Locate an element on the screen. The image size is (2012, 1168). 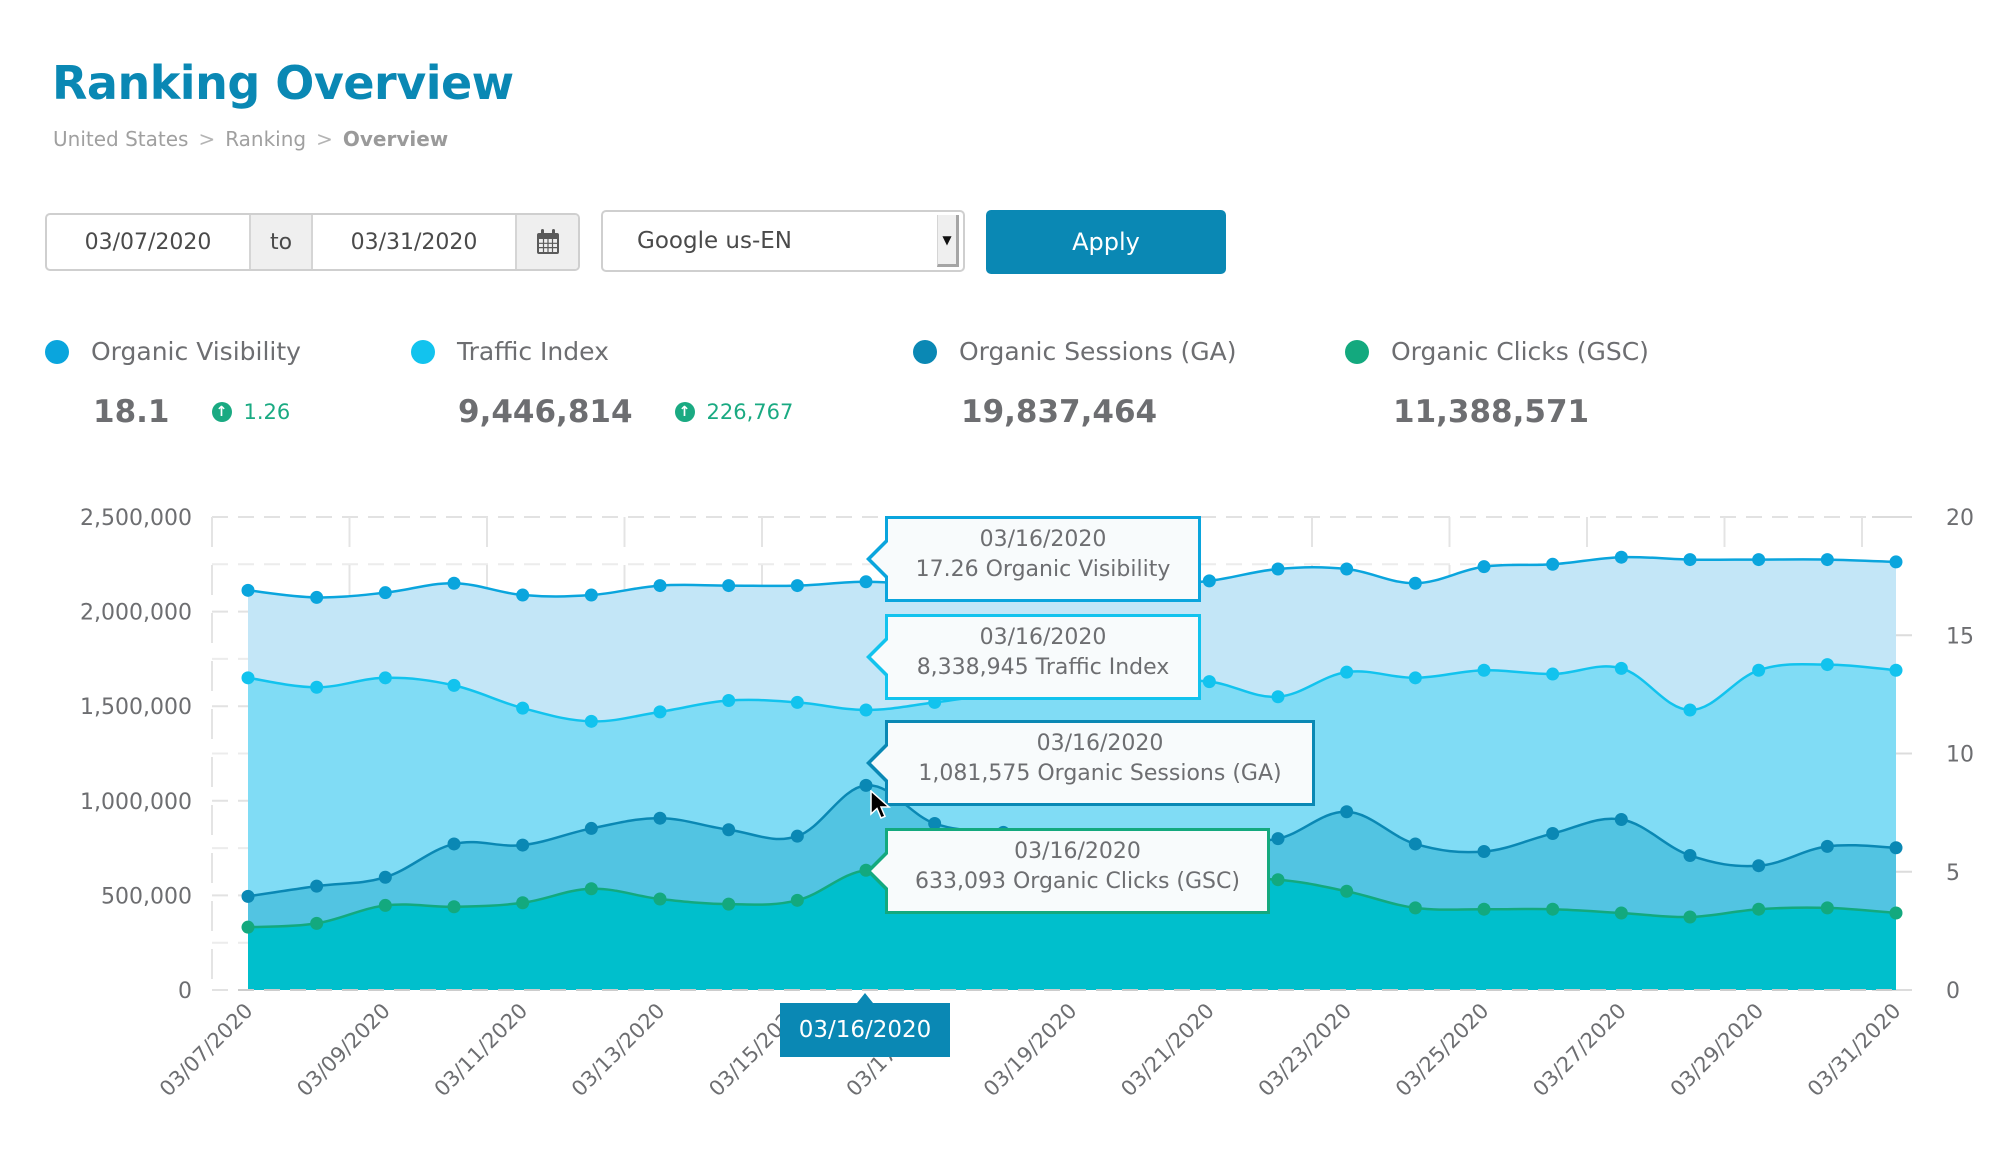
tooltip-date: 03/16/2020 is located at coordinates (1043, 637).